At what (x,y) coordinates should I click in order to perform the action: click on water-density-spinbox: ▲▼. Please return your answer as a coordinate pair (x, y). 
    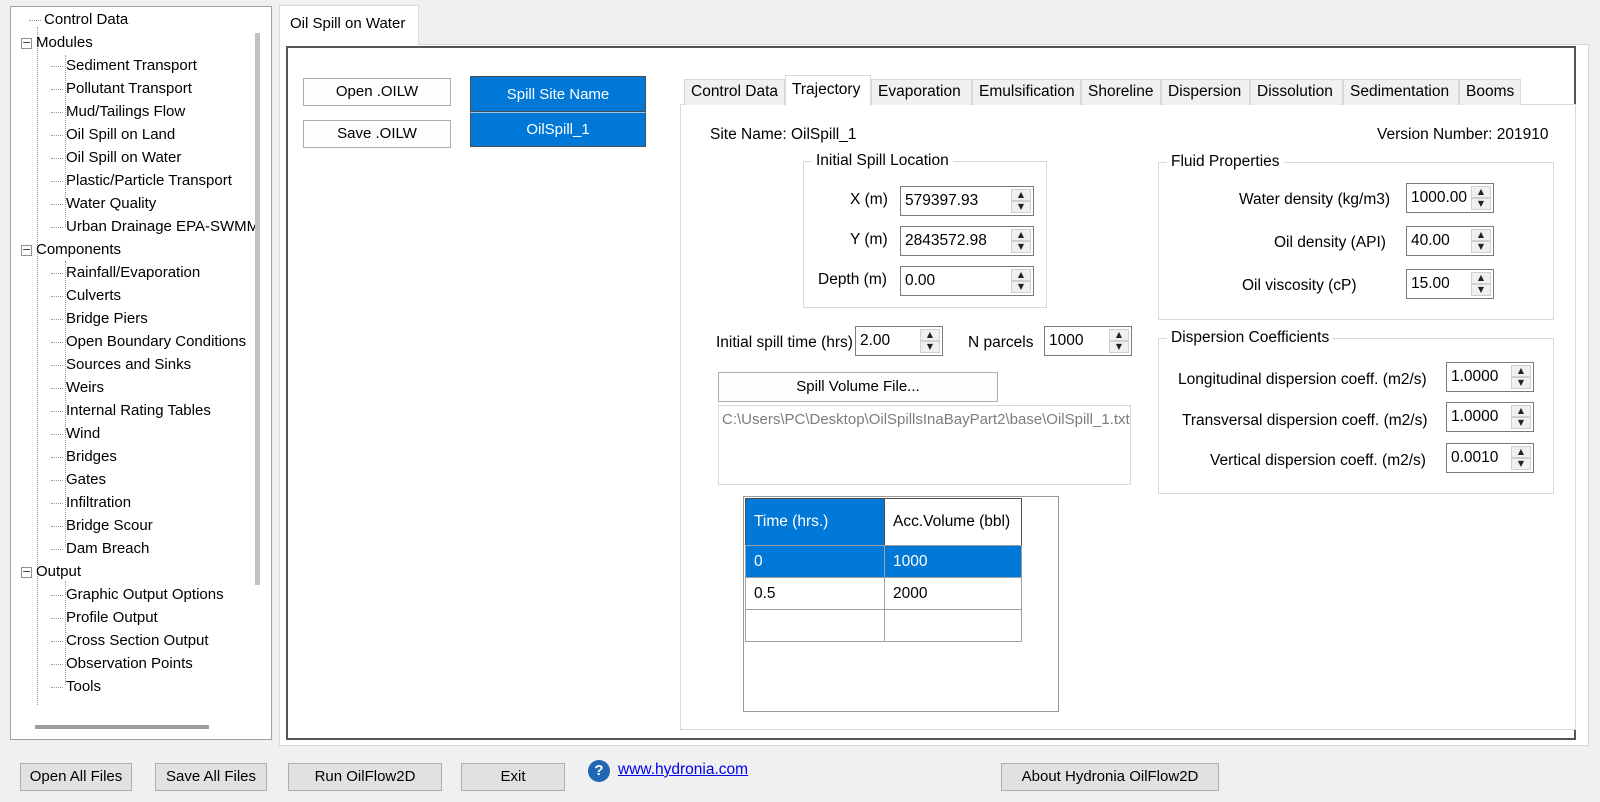
    Looking at the image, I should click on (1450, 198).